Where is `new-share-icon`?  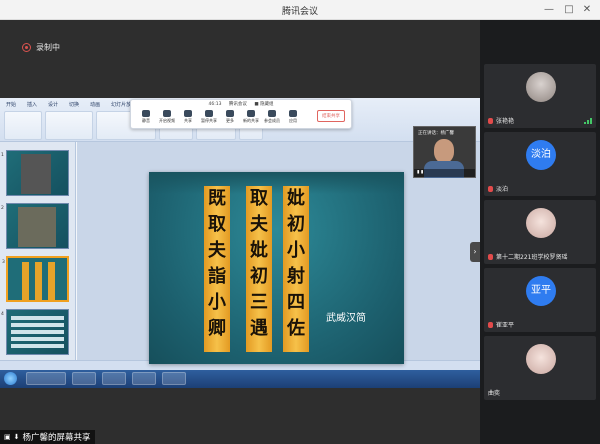 new-share-icon is located at coordinates (251, 113).